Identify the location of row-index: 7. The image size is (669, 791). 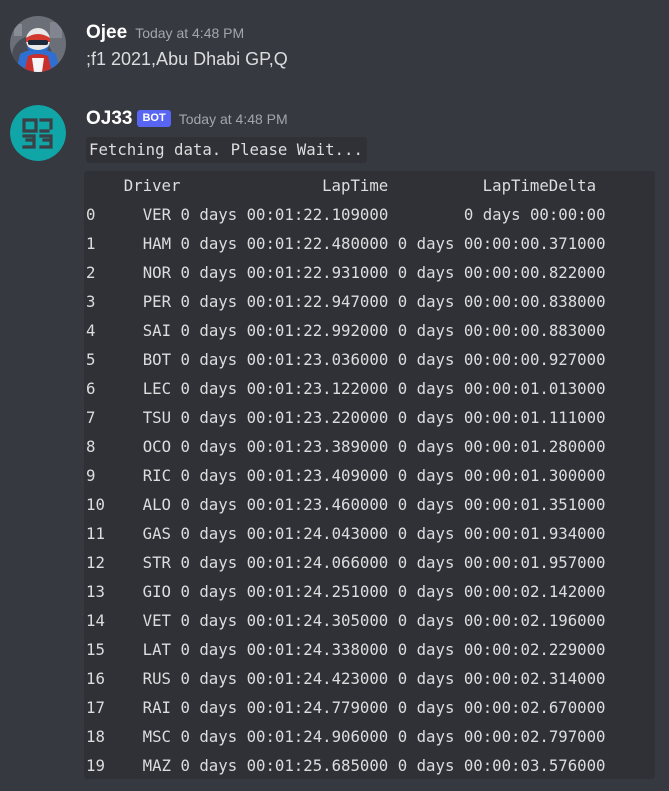
(91, 417).